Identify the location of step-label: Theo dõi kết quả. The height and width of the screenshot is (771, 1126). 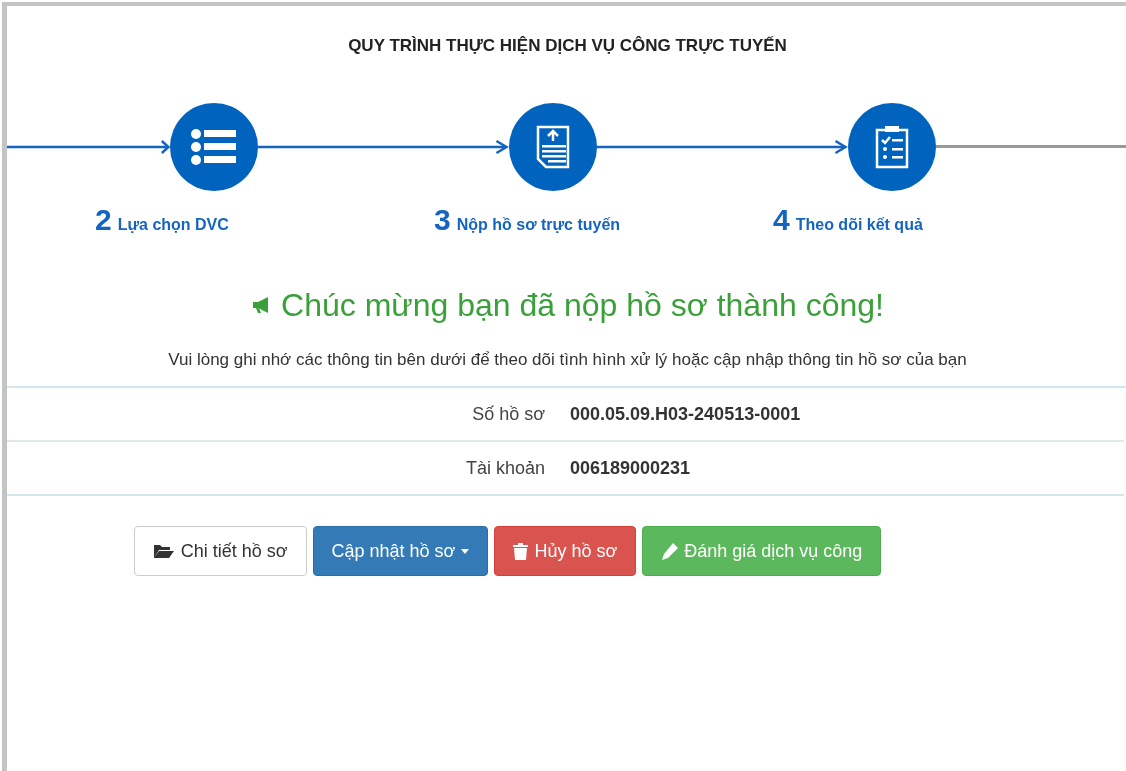
(859, 224).